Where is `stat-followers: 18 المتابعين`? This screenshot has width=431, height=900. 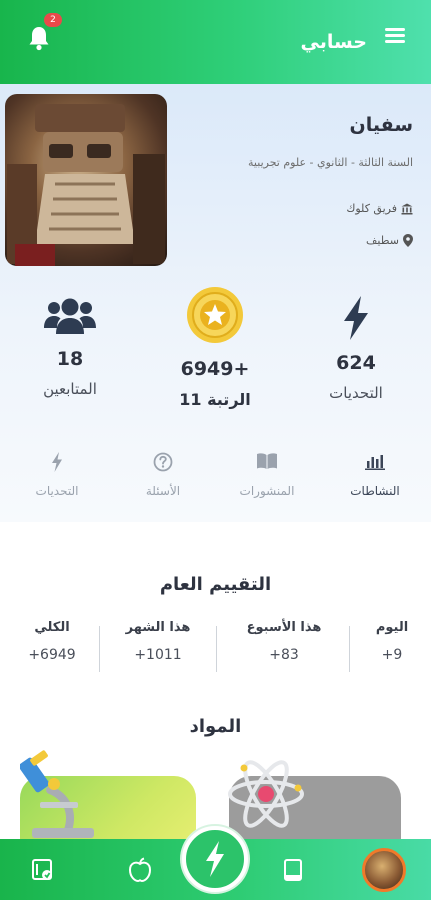 stat-followers: 18 المتابعين is located at coordinates (70, 348).